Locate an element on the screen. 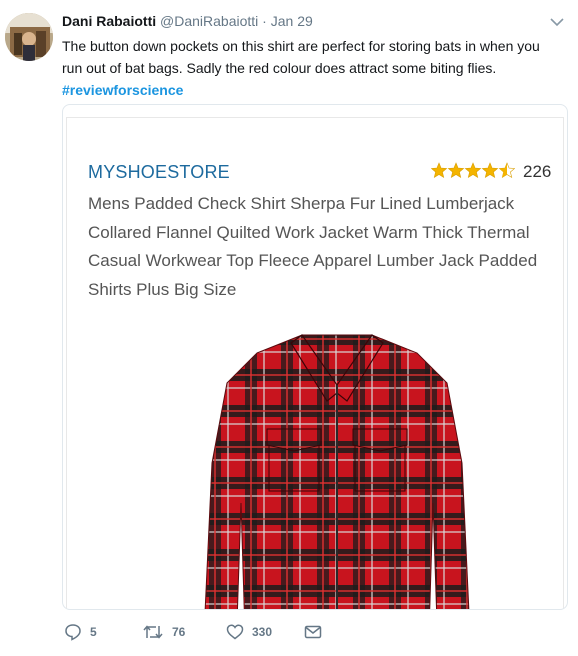 The width and height of the screenshot is (578, 656). review-count: 226 is located at coordinates (537, 171).